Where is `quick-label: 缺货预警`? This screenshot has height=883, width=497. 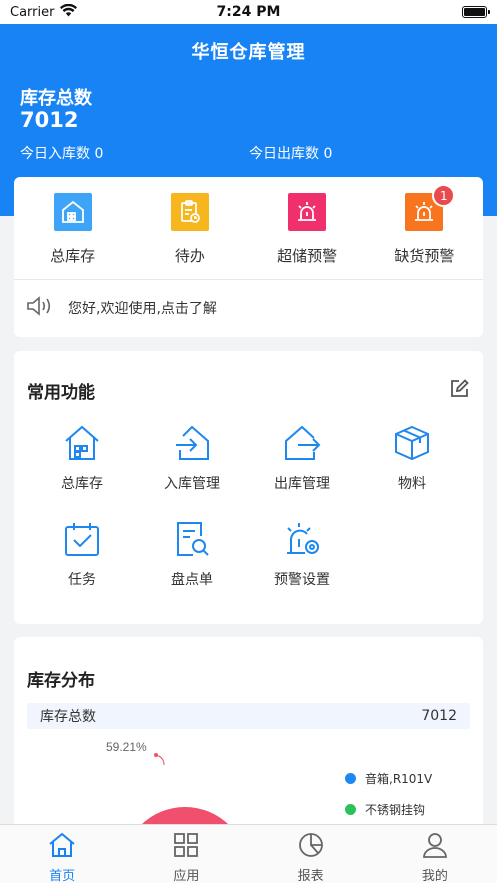
quick-label: 缺货预警 is located at coordinates (424, 256).